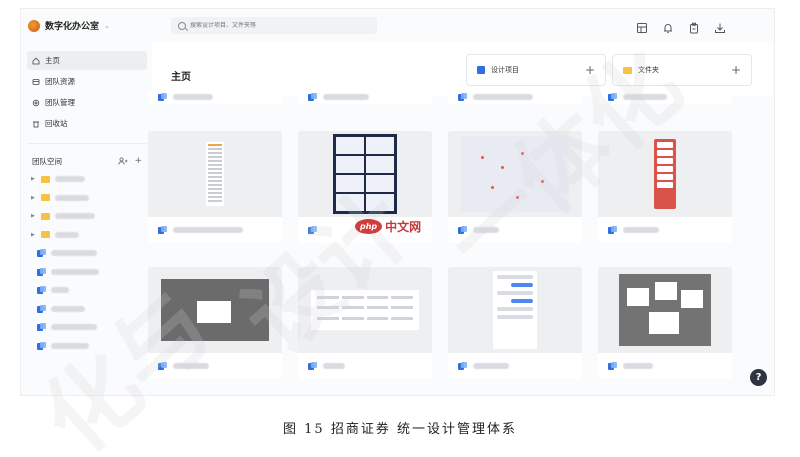 This screenshot has height=457, width=800. I want to click on add-member-icon, so click(123, 161).